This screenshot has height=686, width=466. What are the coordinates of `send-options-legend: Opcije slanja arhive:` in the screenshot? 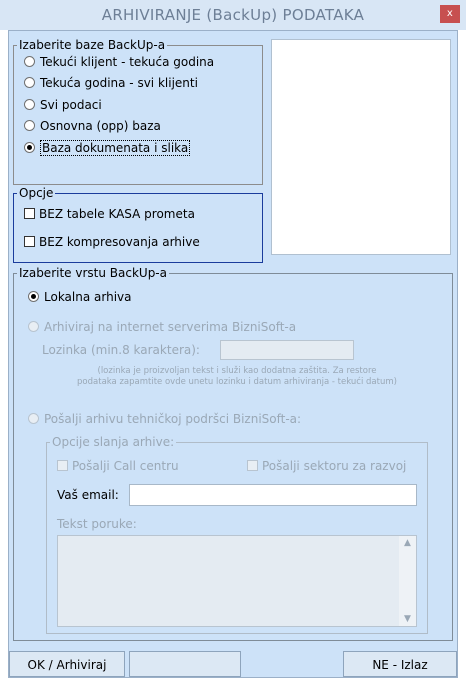 It's located at (113, 442).